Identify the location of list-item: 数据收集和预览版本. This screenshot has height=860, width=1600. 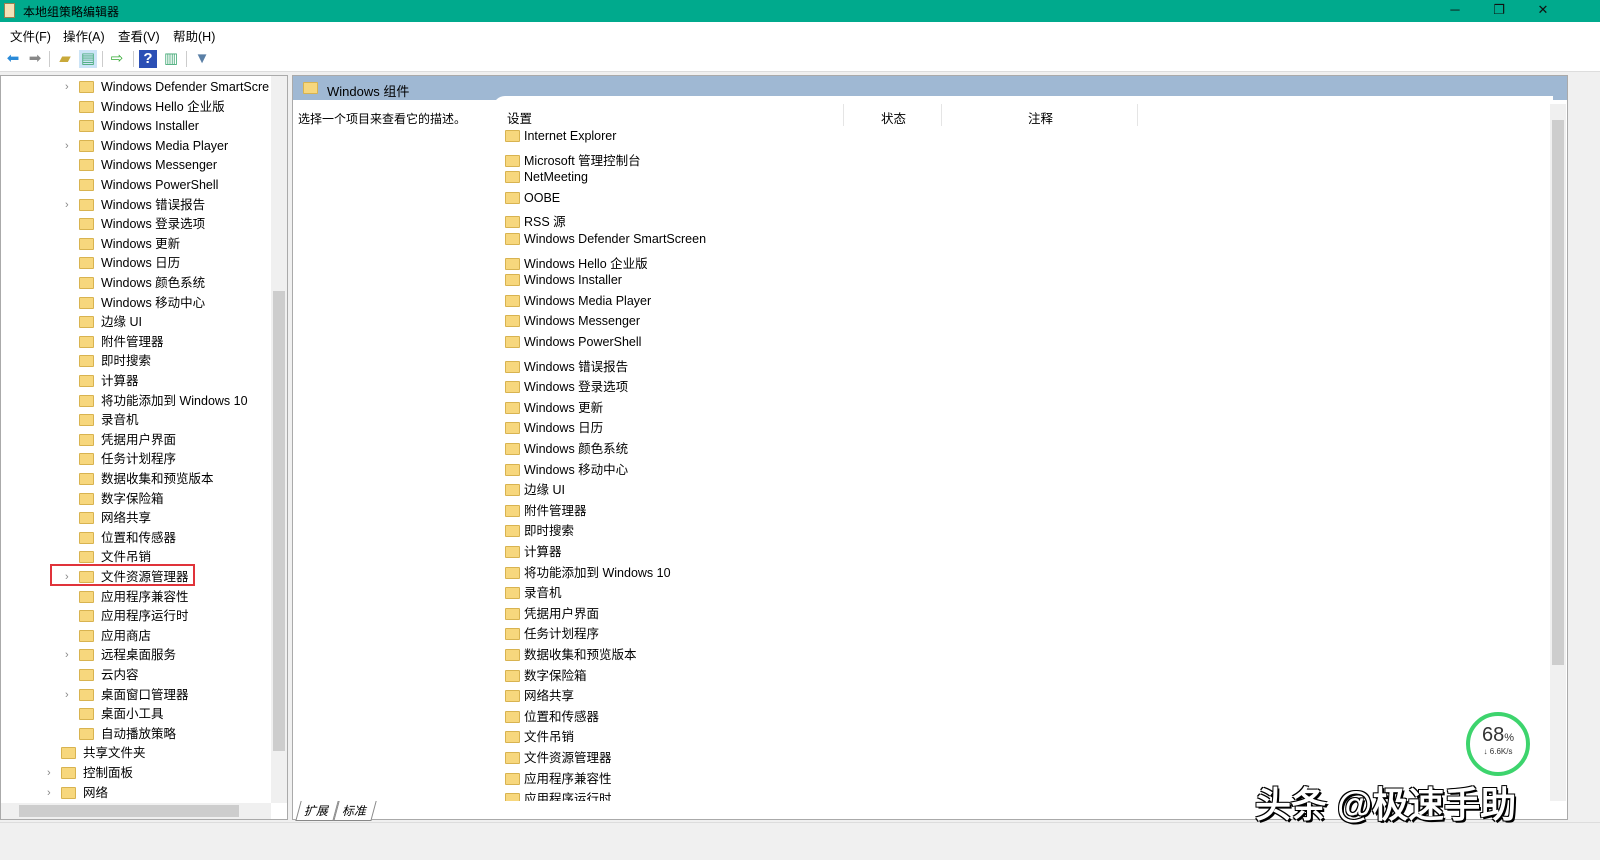
(571, 653).